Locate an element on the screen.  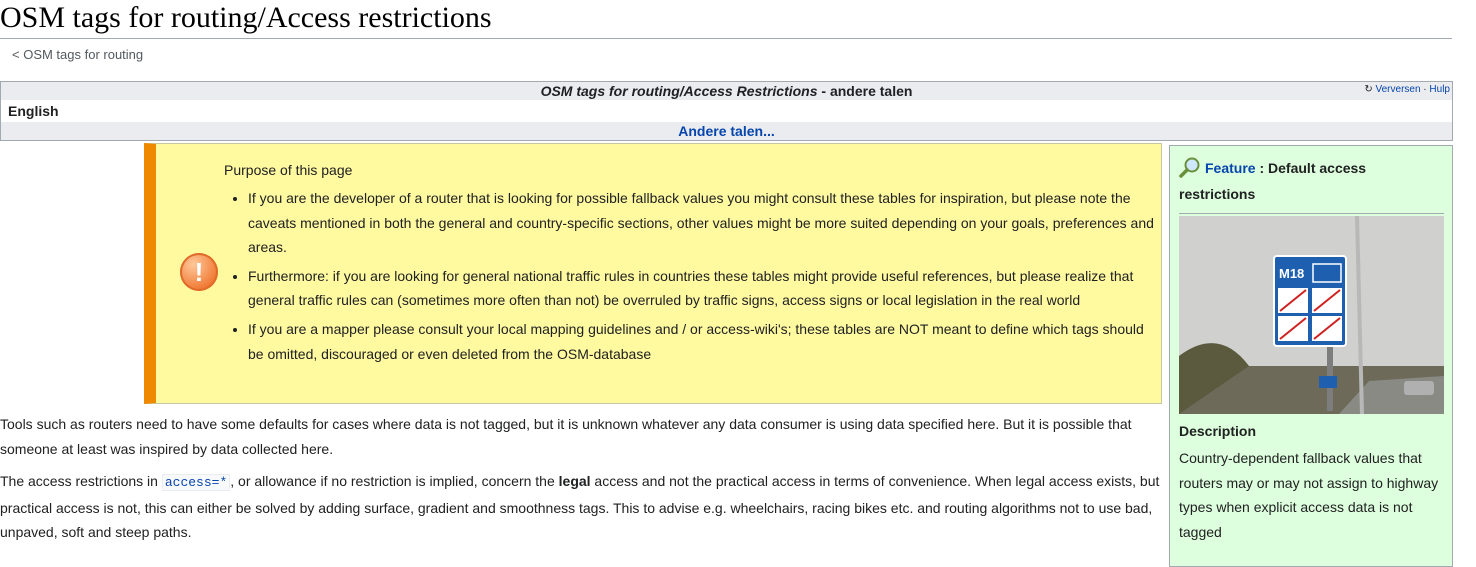
refresh-link: Verversen is located at coordinates (1398, 89).